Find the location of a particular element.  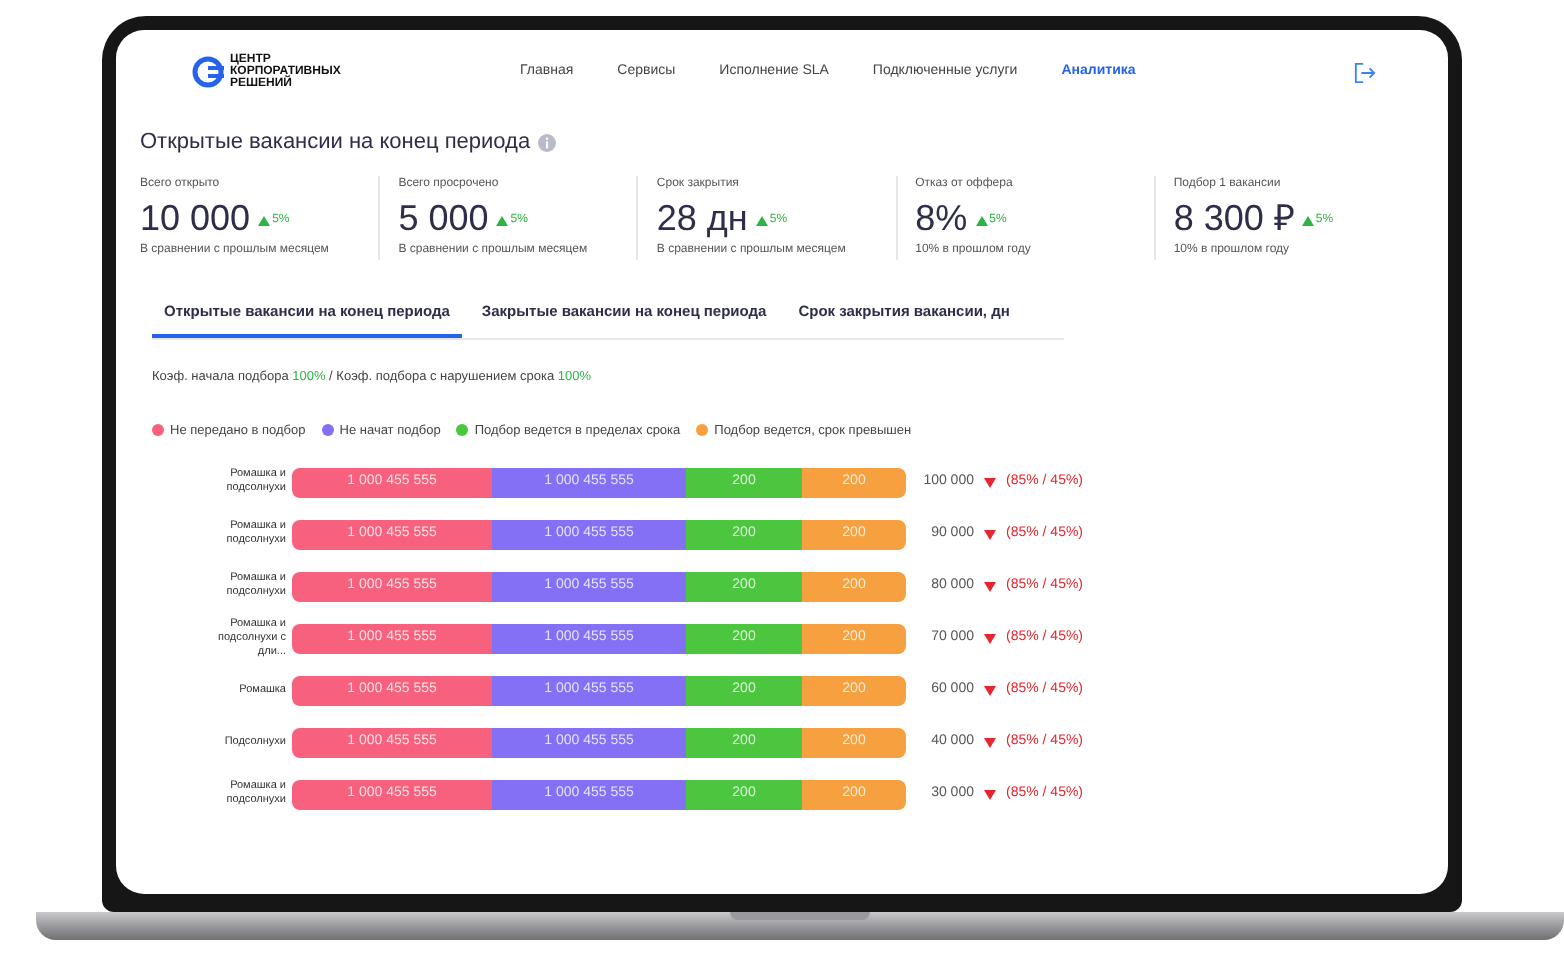

logout-icon is located at coordinates (1365, 72).